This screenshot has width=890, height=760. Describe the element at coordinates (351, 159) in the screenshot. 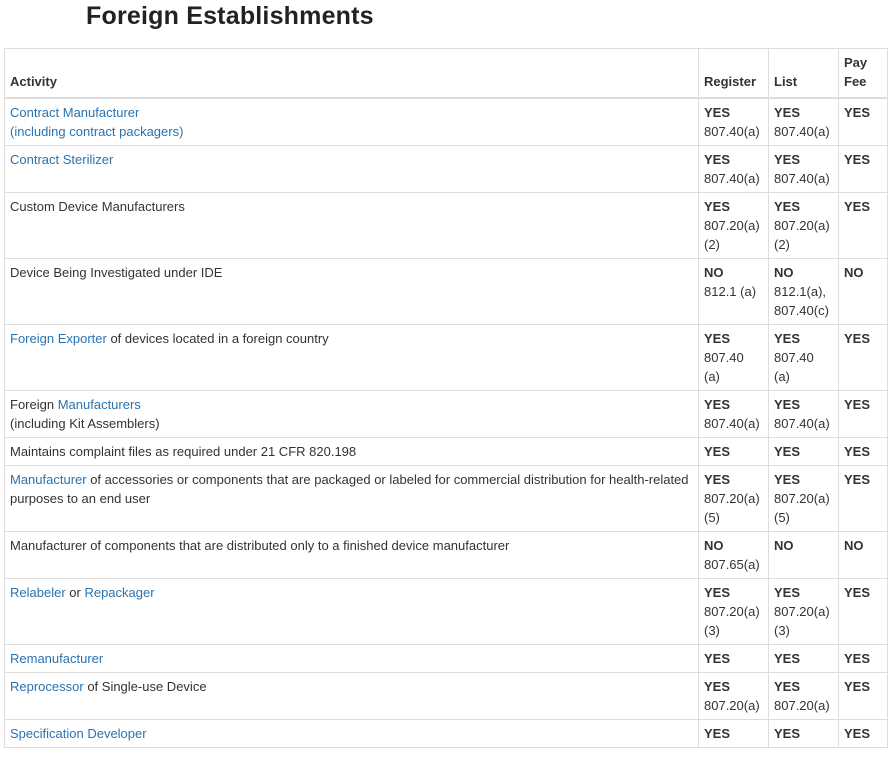

I see `activity-text: Contract Sterilizer` at that location.